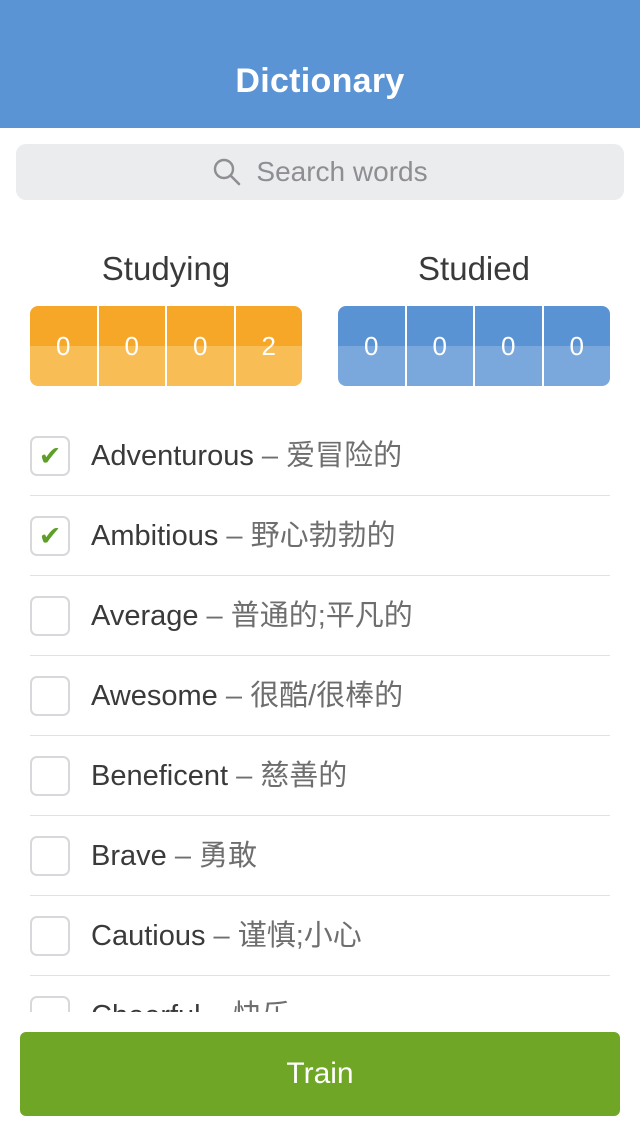  I want to click on word-row: Awesome – 很酷/很棒的, so click(320, 696).